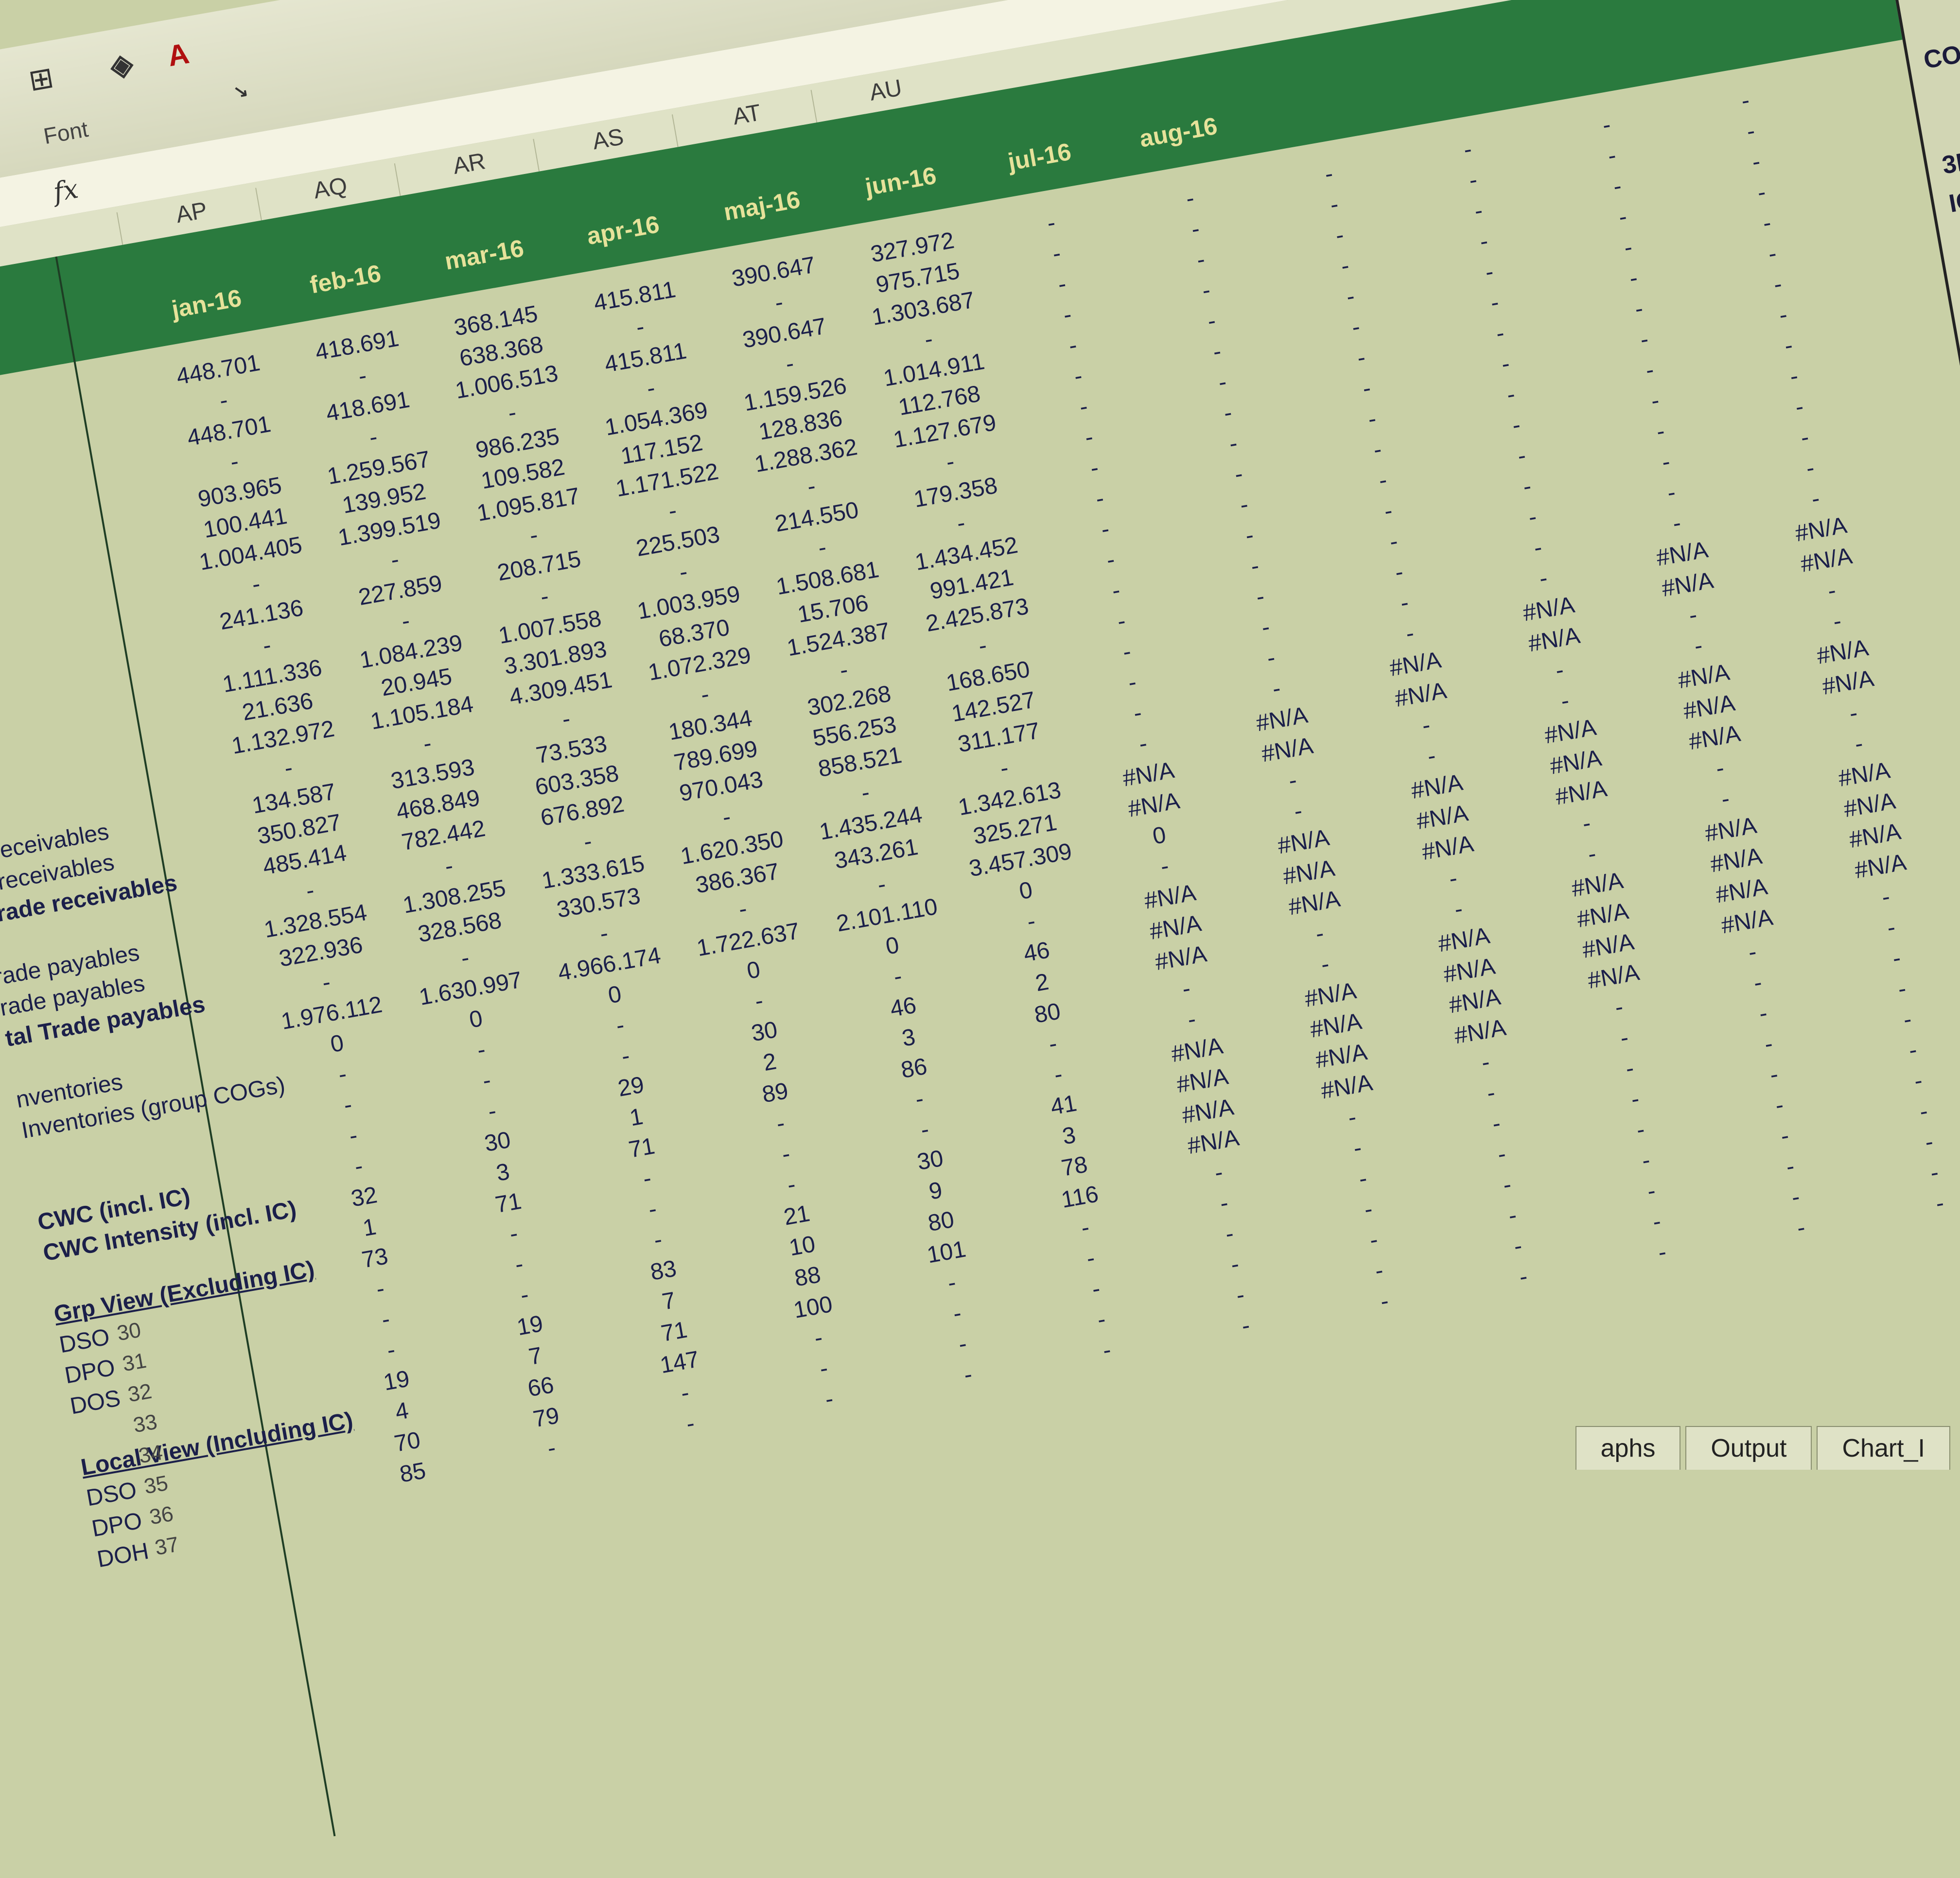  Describe the element at coordinates (206, 304) in the screenshot. I see `month-header: jan-16` at that location.